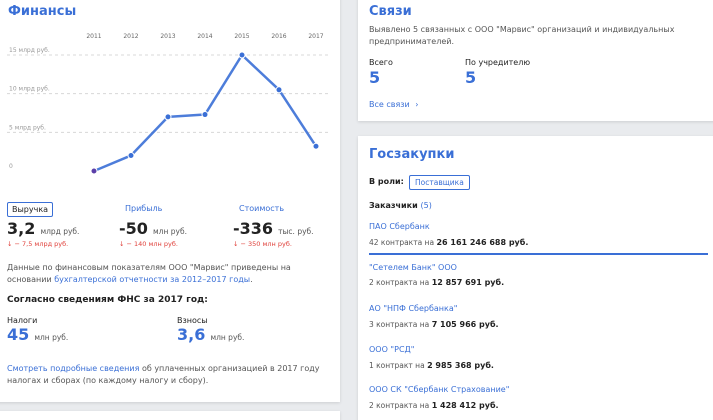 The height and width of the screenshot is (420, 713). I want to click on metric-profit: -50 млн руб., so click(153, 228).